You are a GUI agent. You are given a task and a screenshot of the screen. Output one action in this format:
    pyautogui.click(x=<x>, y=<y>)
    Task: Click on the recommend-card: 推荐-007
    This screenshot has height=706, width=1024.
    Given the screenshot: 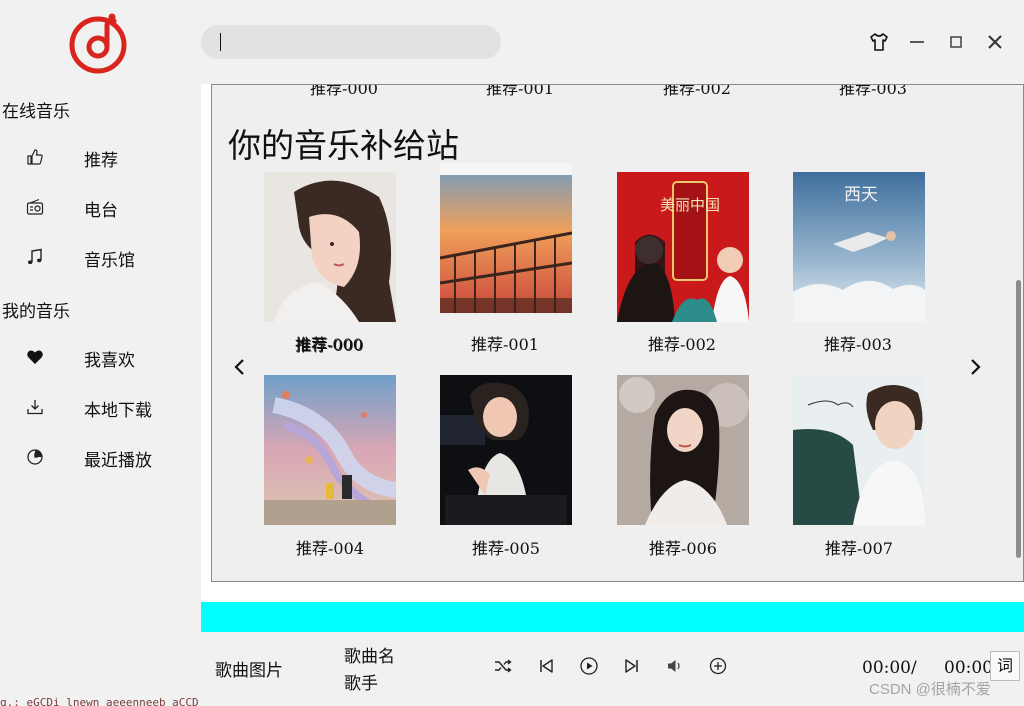 What is the action you would take?
    pyautogui.click(x=859, y=466)
    